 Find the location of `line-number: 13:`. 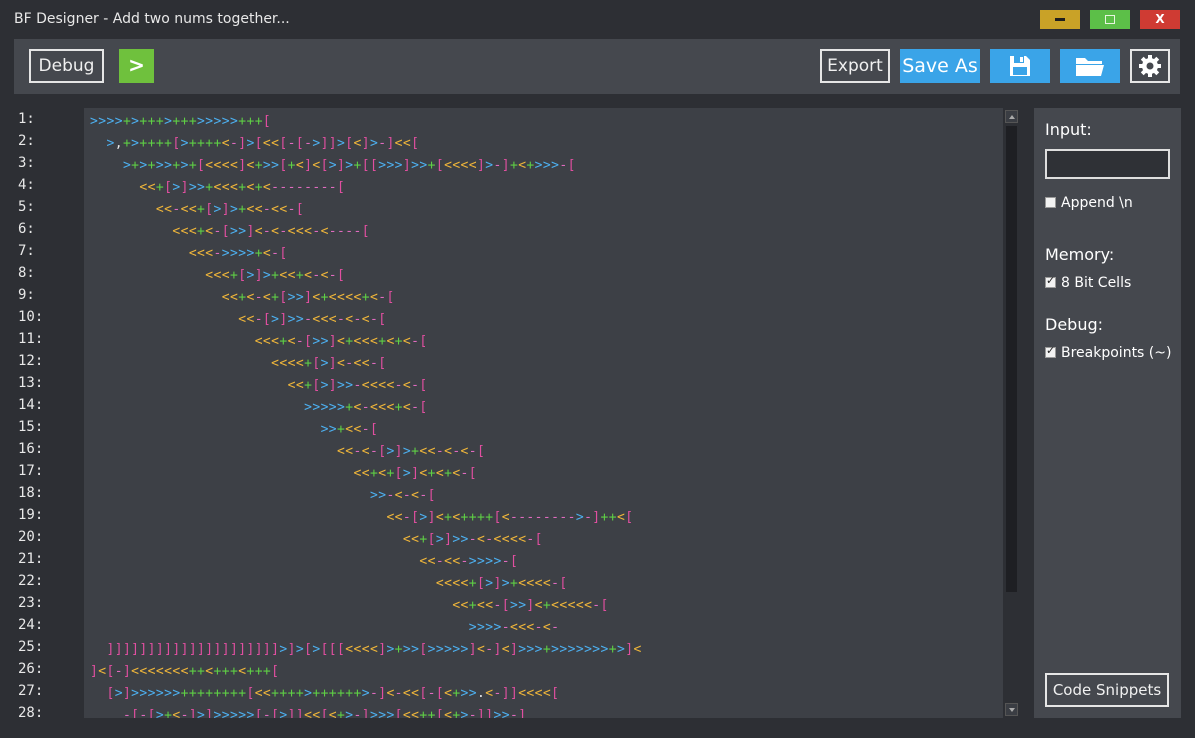

line-number: 13: is located at coordinates (31, 383).